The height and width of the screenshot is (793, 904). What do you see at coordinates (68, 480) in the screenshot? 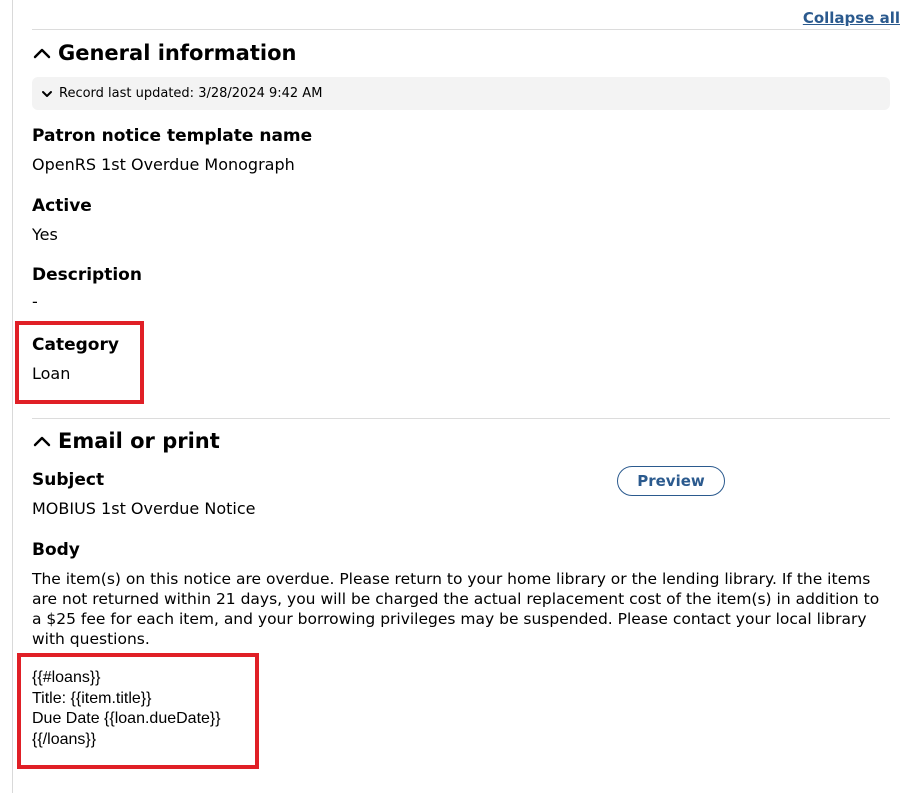
I see `subject-label: Subject` at bounding box center [68, 480].